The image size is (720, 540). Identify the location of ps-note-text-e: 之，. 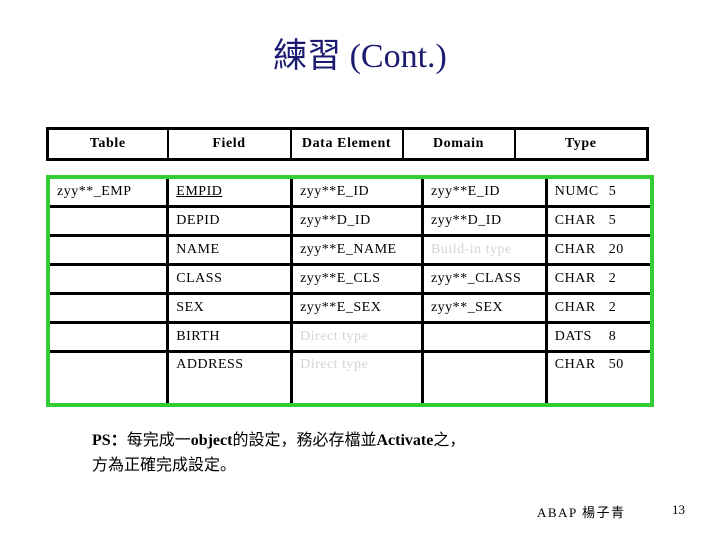
(449, 440).